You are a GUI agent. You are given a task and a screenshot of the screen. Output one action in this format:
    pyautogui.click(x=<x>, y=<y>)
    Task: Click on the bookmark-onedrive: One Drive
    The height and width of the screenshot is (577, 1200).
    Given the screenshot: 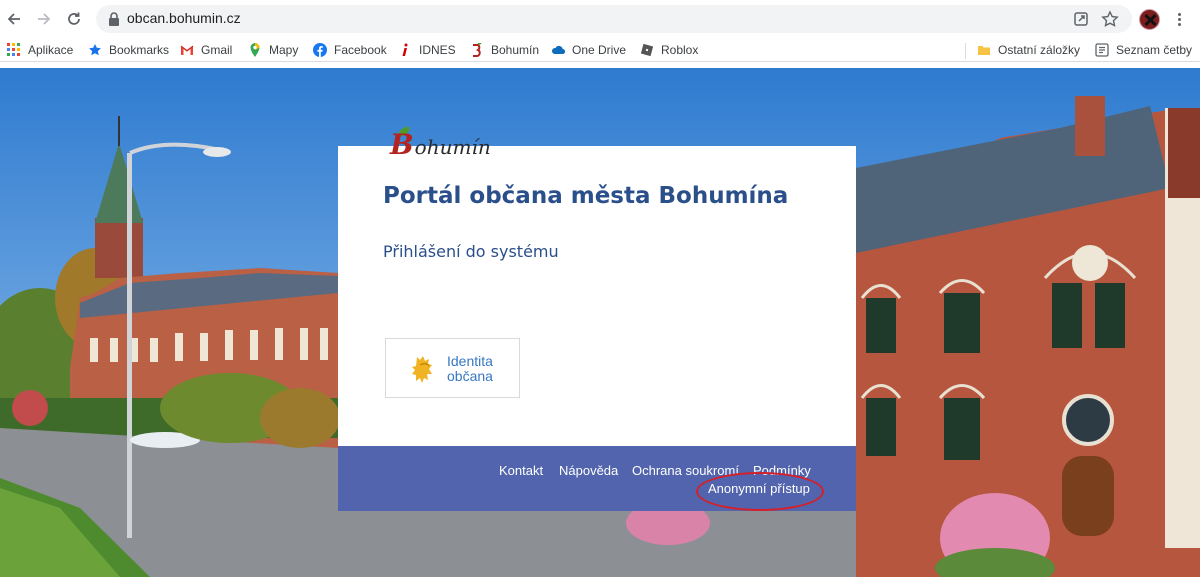 What is the action you would take?
    pyautogui.click(x=588, y=50)
    